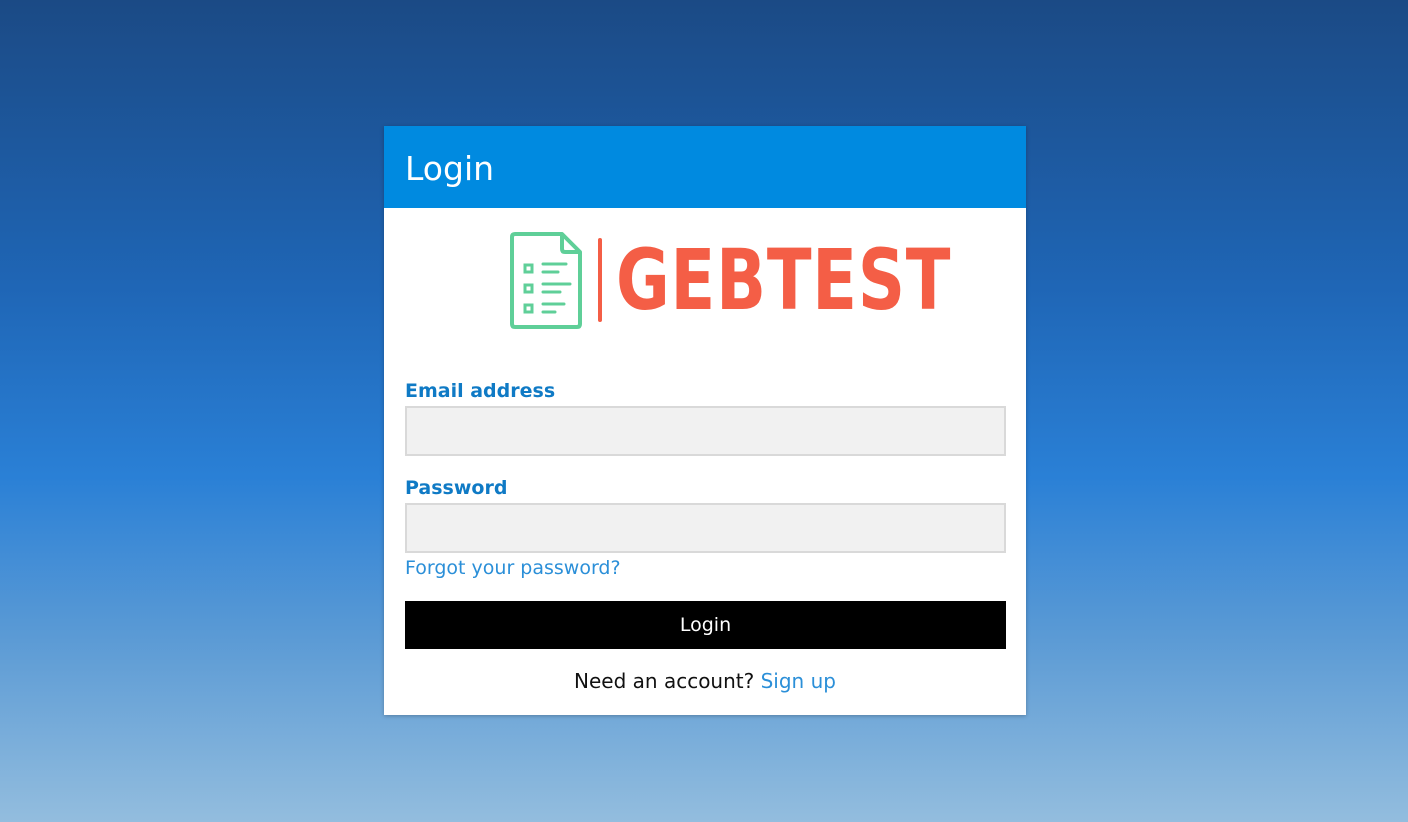 This screenshot has width=1408, height=822. What do you see at coordinates (600, 280) in the screenshot?
I see `logo-divider` at bounding box center [600, 280].